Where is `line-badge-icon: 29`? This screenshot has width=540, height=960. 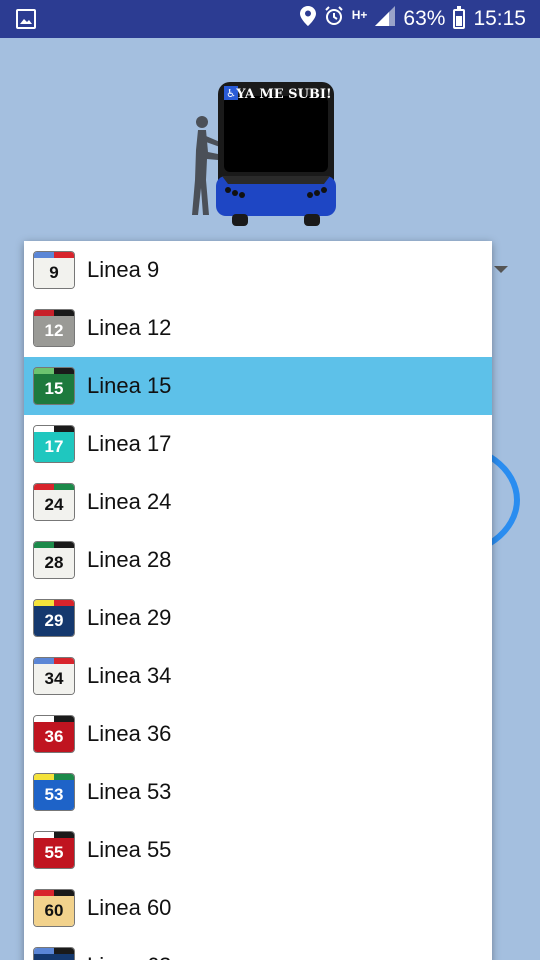
line-badge-icon: 29 is located at coordinates (54, 618).